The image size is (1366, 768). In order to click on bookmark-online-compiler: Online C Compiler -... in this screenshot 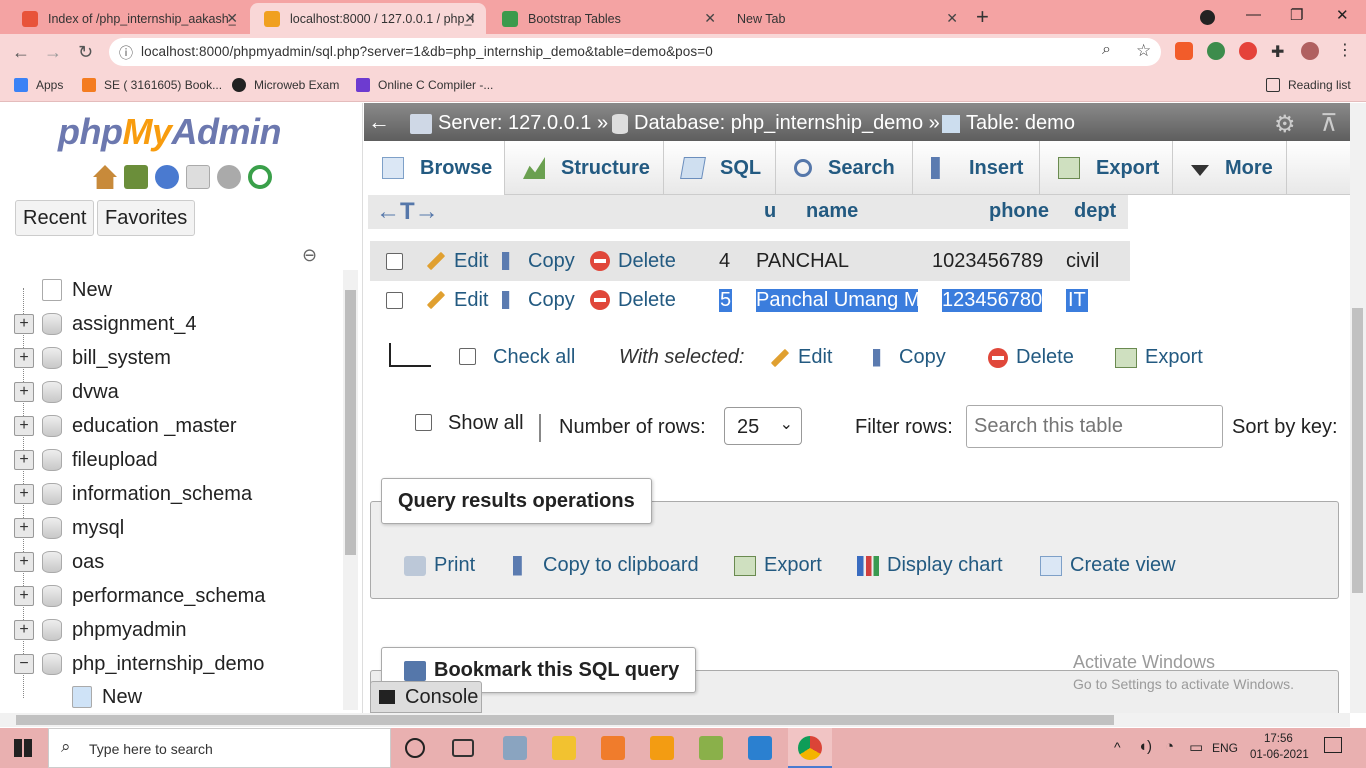, I will do `click(424, 85)`.